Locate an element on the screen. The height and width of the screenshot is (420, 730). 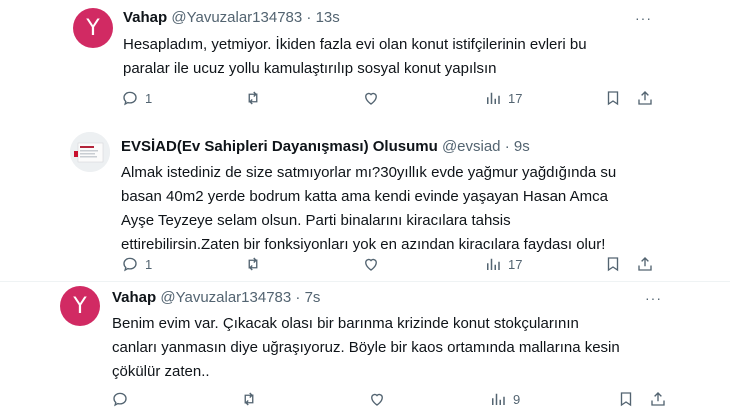
tweet-header: Vahap @Yavuzalar134783 · 7s is located at coordinates (216, 297).